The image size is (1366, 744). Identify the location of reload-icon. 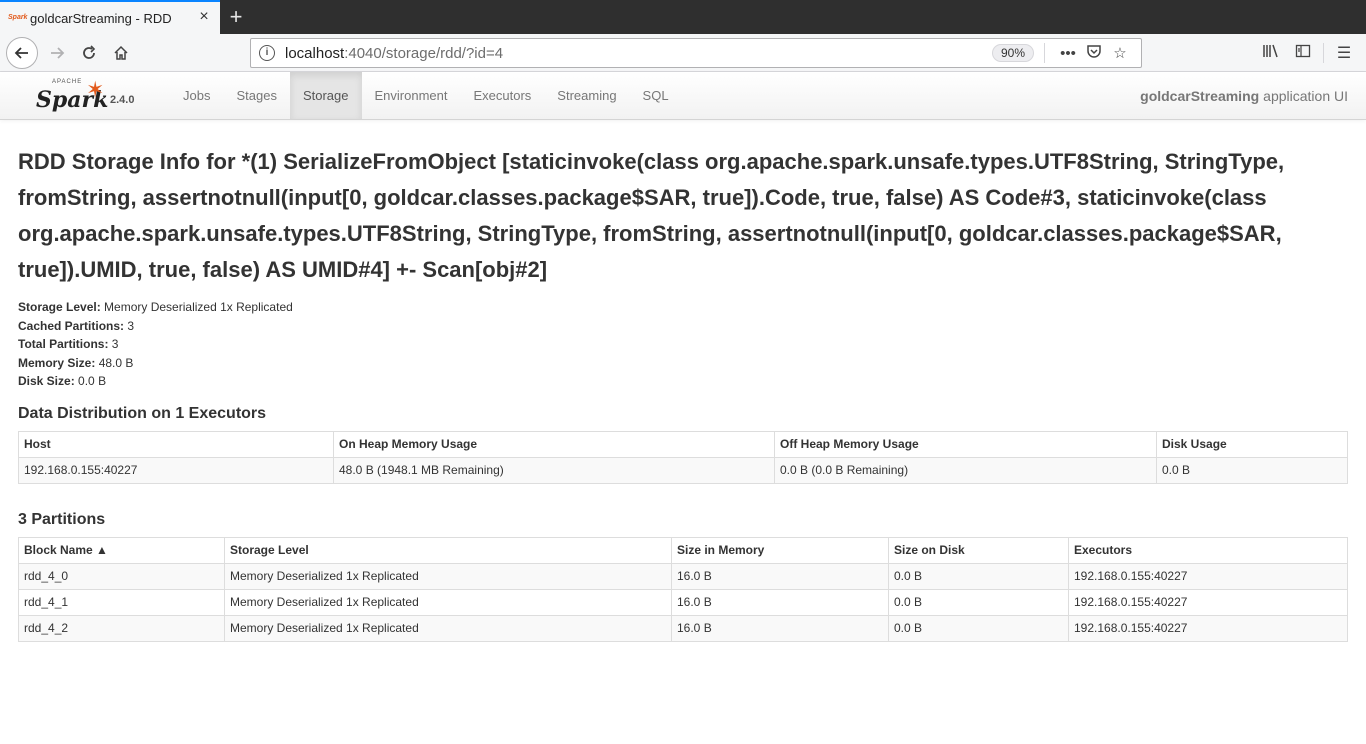
(89, 51).